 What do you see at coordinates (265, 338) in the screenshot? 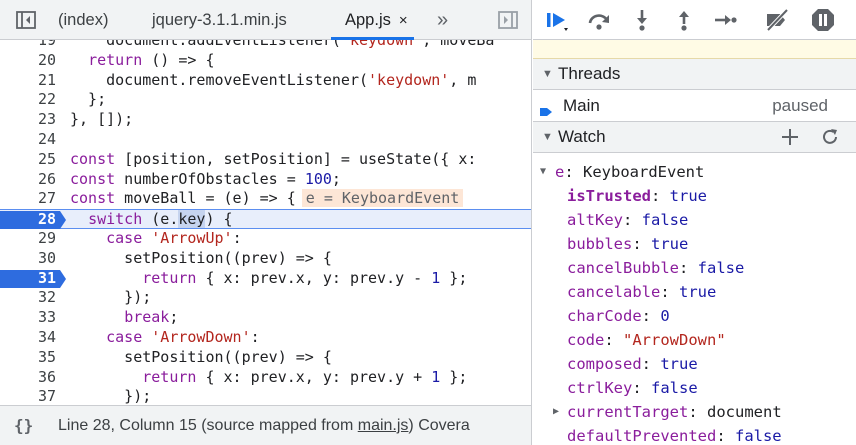
I see `code-line: 34 case 'ArrowDown':` at bounding box center [265, 338].